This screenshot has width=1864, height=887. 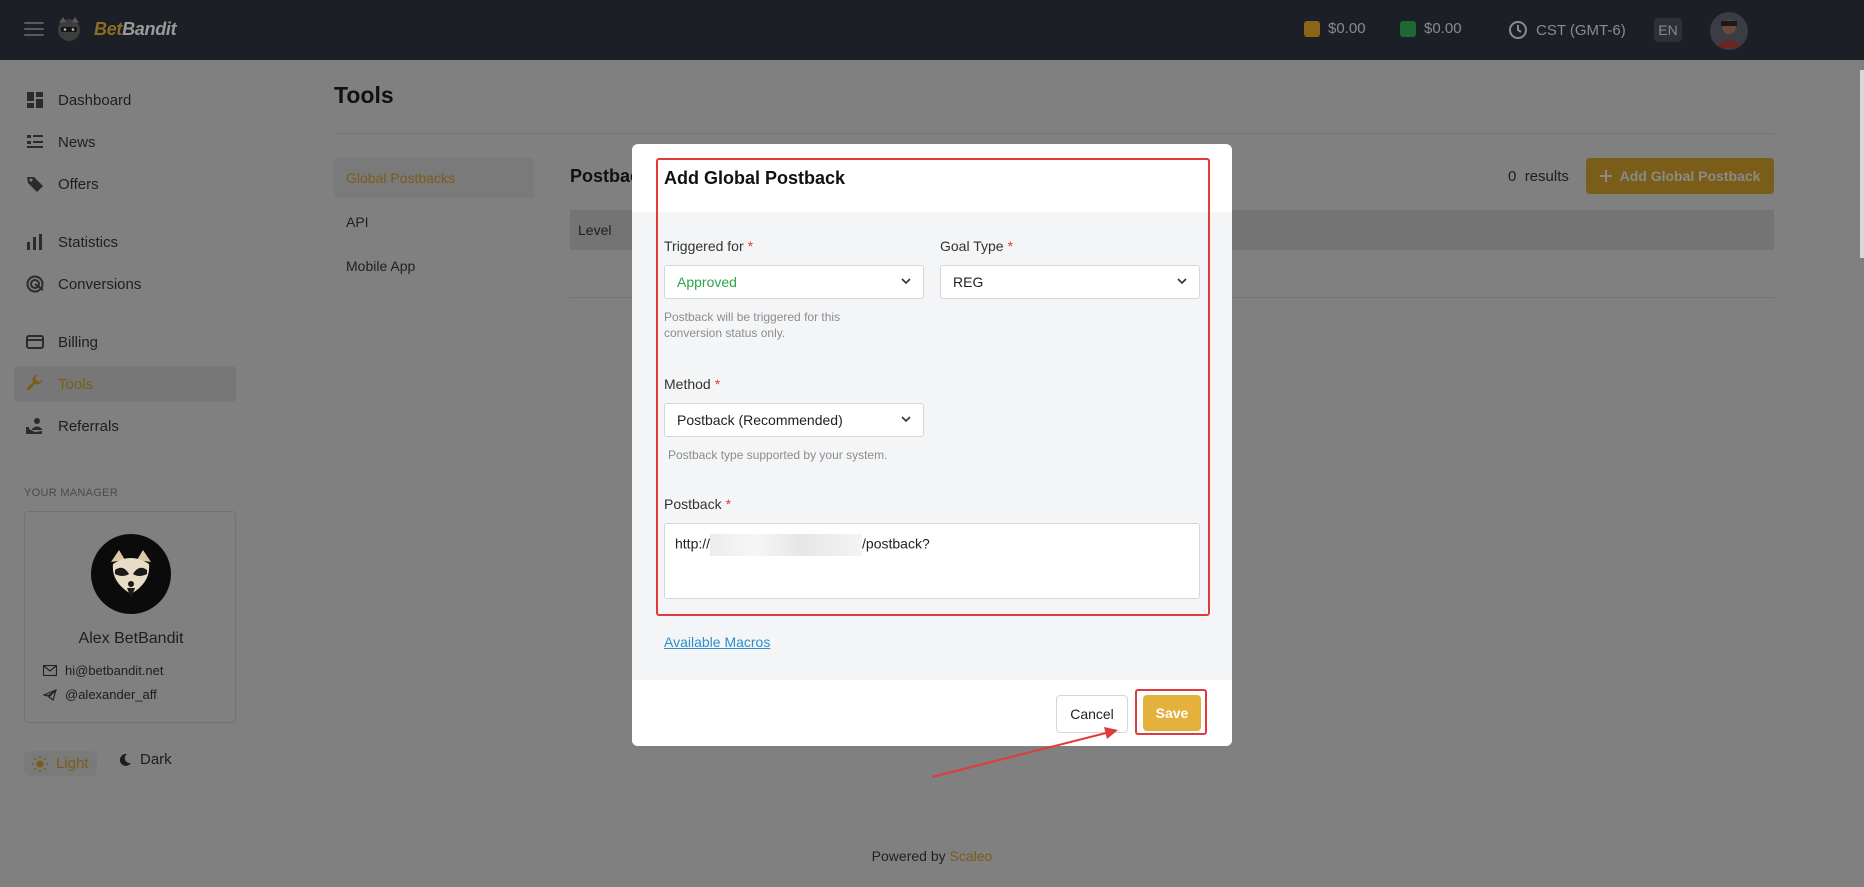 I want to click on page-title: Tools, so click(x=364, y=95).